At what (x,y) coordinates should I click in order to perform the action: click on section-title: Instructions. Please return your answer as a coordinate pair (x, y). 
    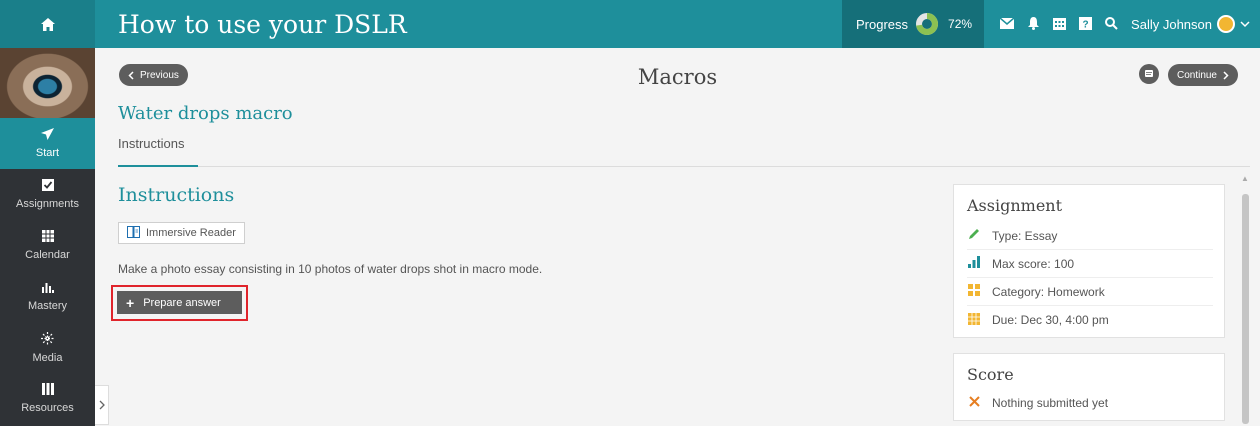
    Looking at the image, I should click on (176, 195).